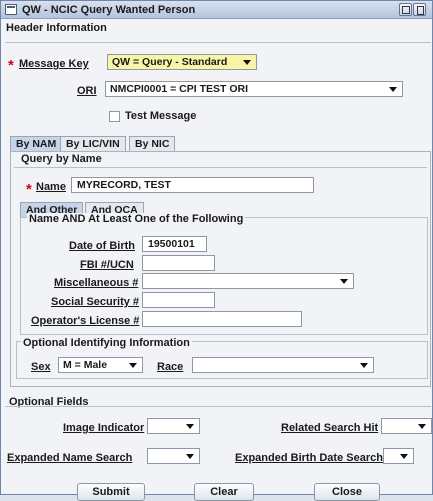 This screenshot has width=433, height=501. Describe the element at coordinates (93, 143) in the screenshot. I see `tab-by-lic-vin: By LIC/VIN` at that location.